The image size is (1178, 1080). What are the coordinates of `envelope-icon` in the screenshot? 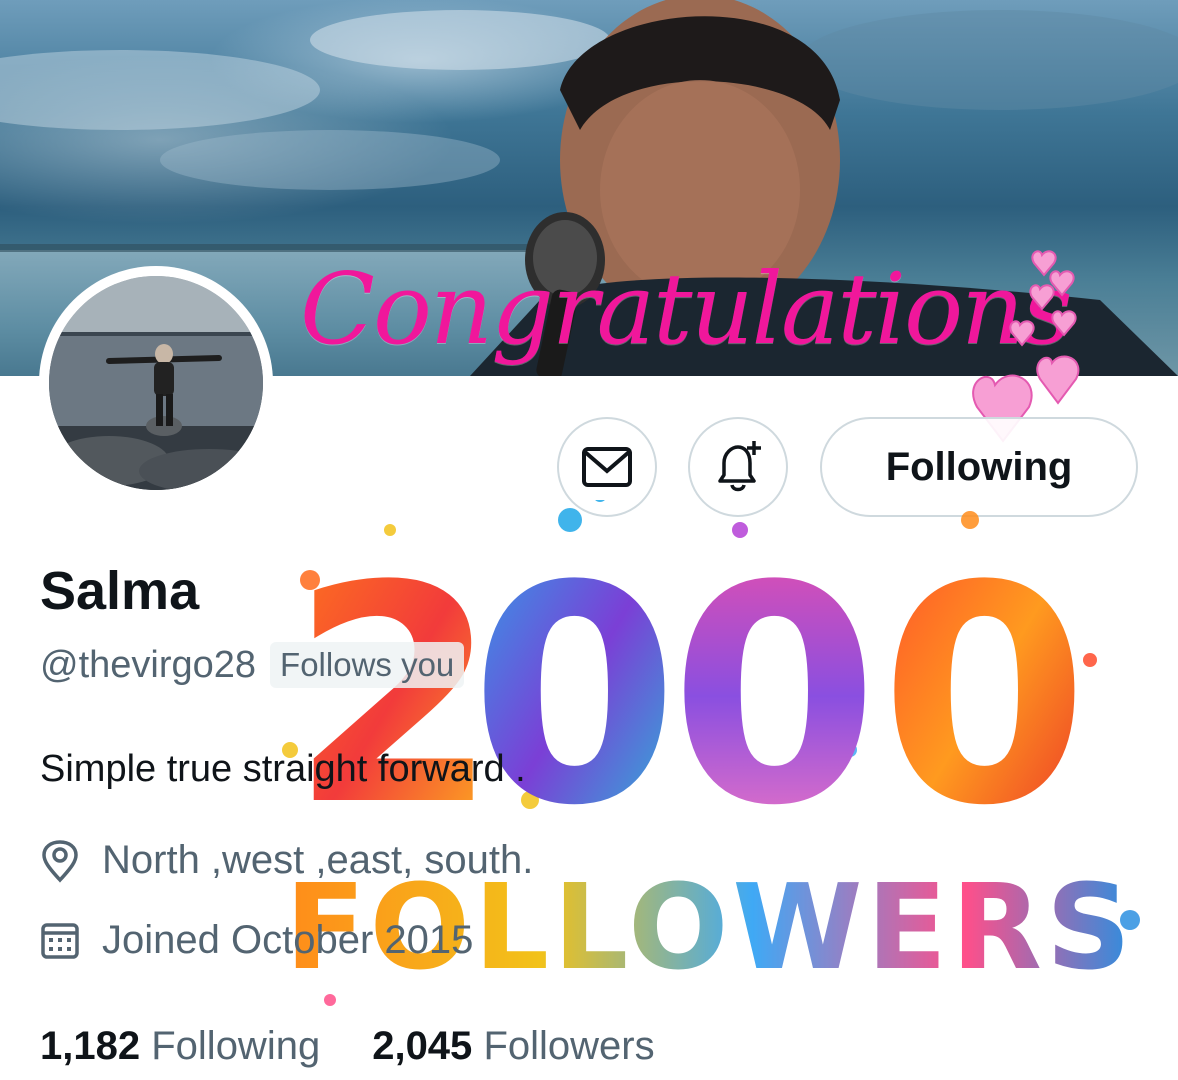 It's located at (607, 467).